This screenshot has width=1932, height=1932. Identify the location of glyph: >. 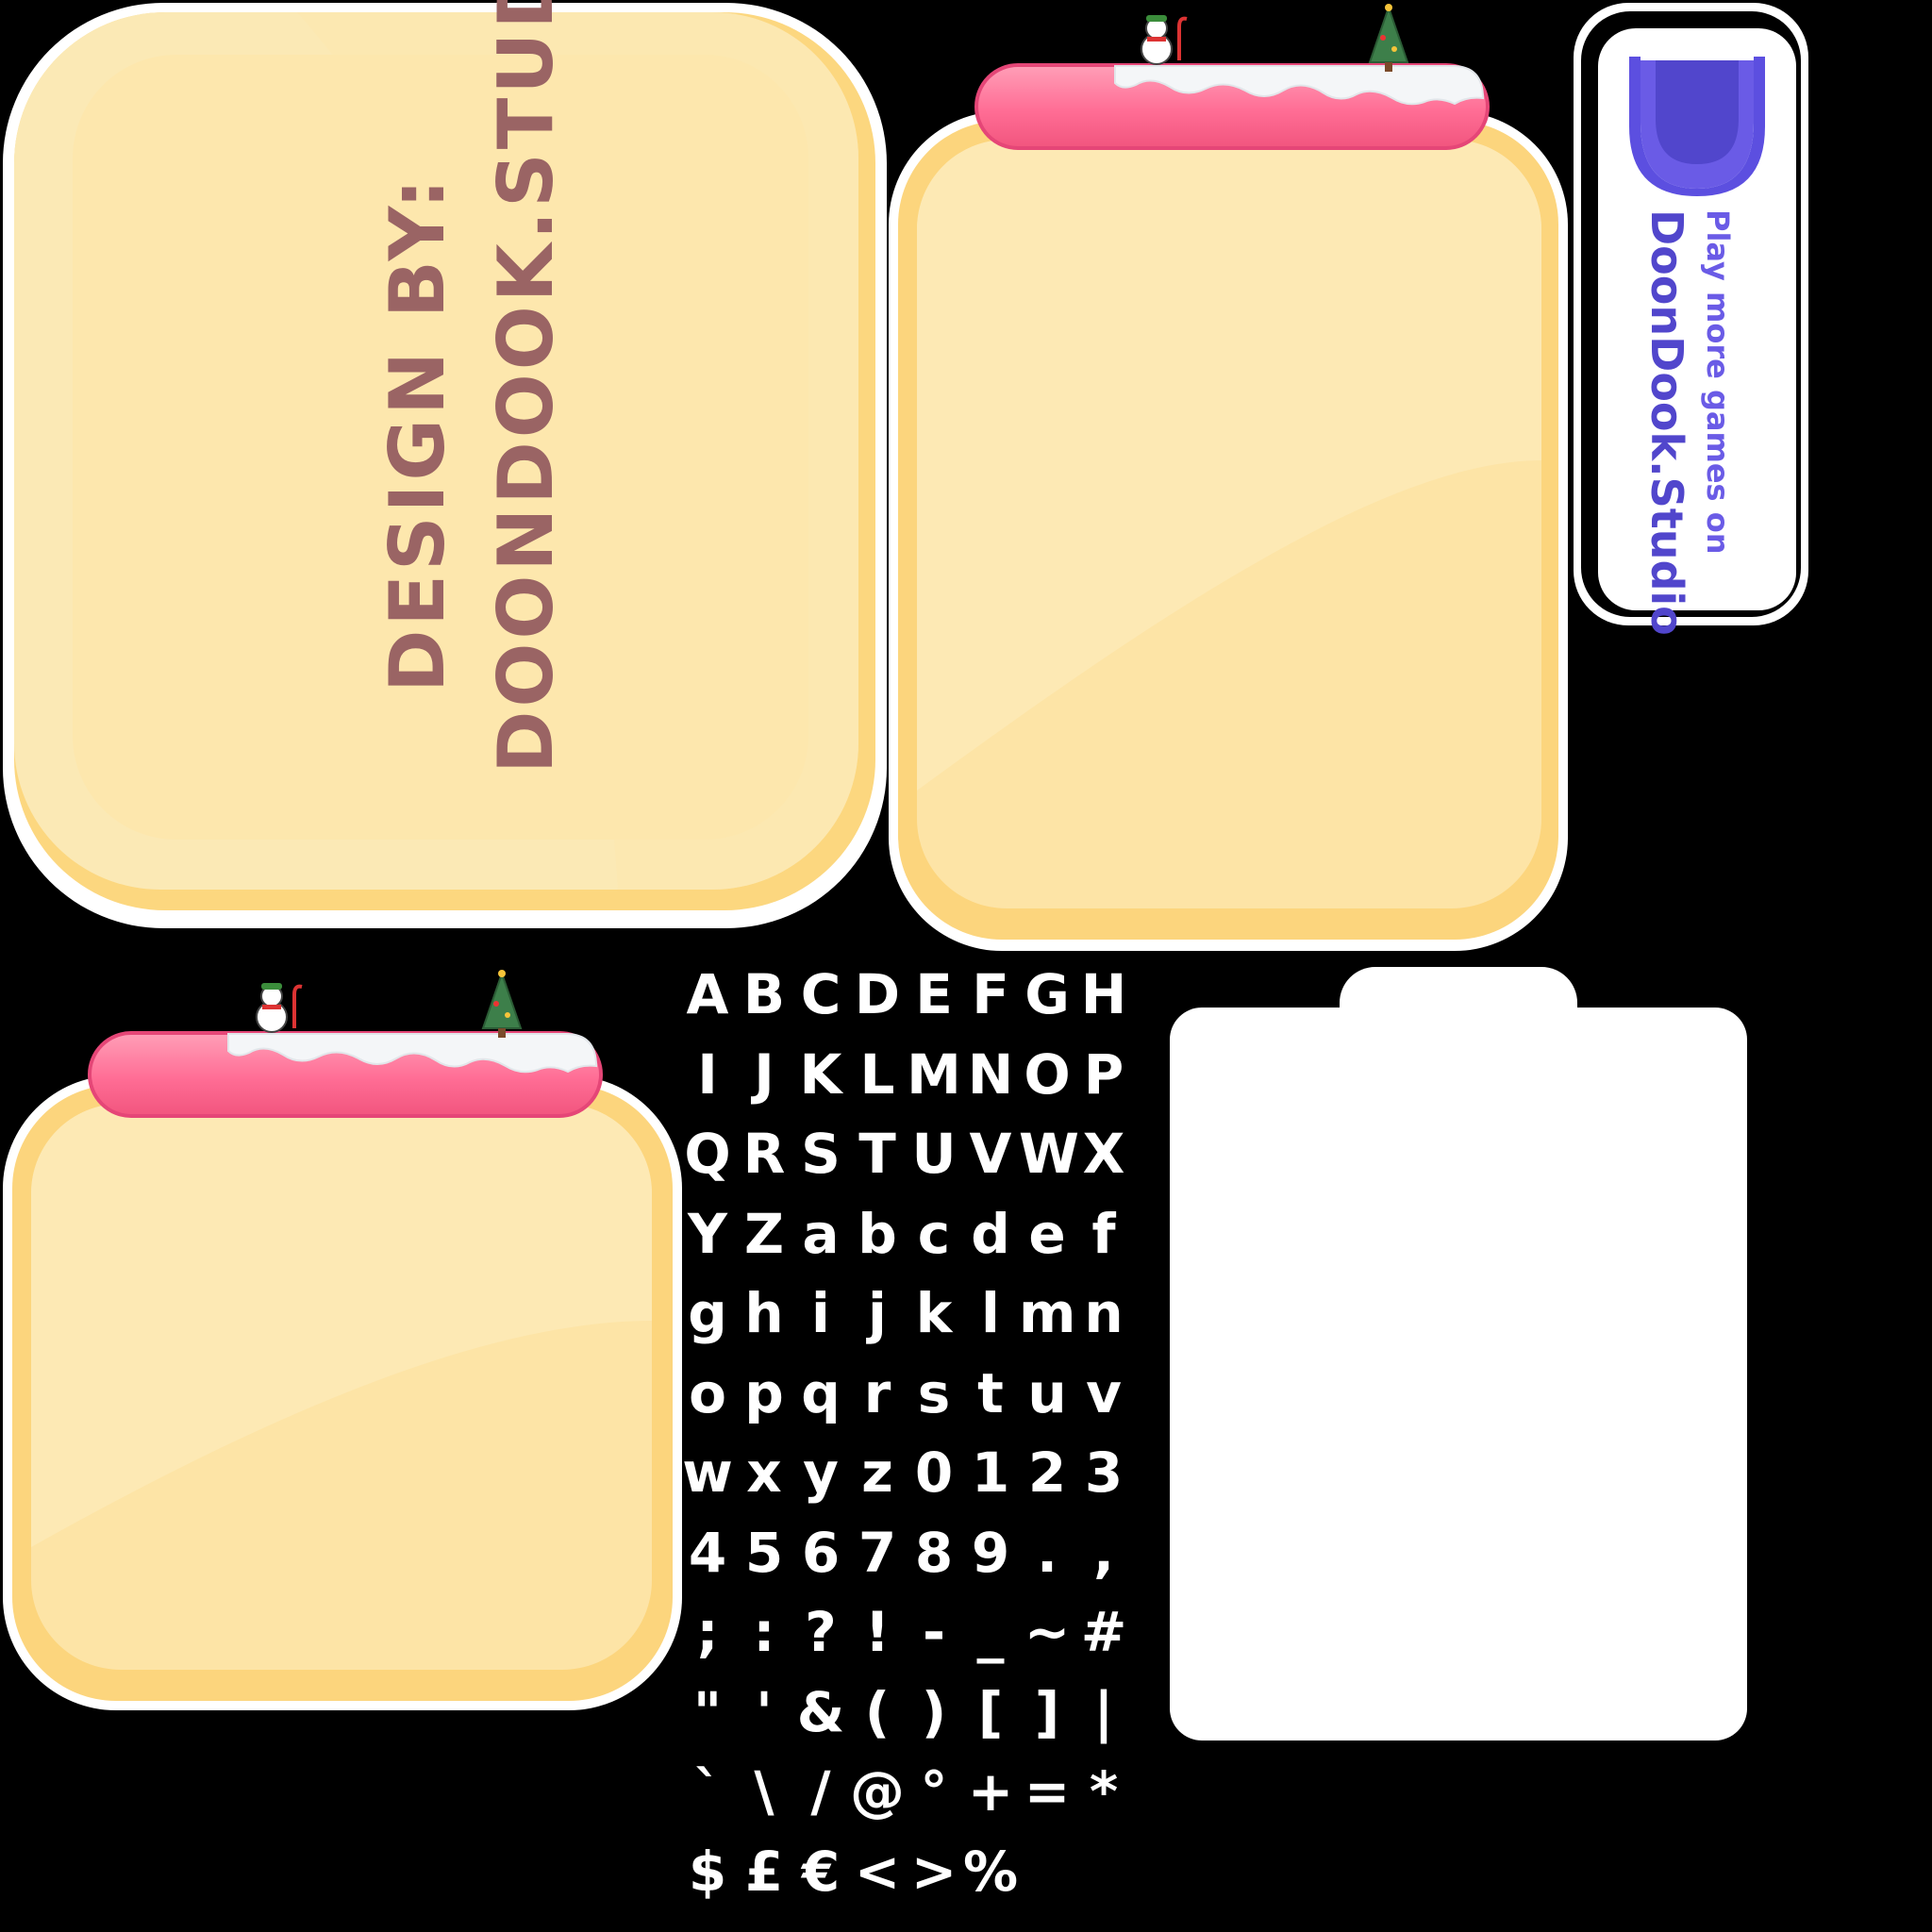
(934, 1871).